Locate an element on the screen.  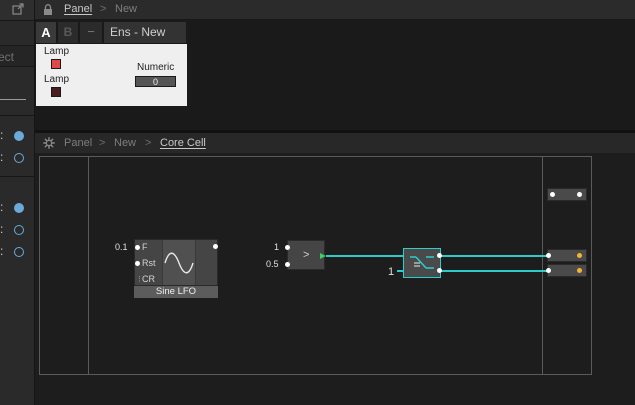
compare-input-a-port is located at coordinates (287, 247).